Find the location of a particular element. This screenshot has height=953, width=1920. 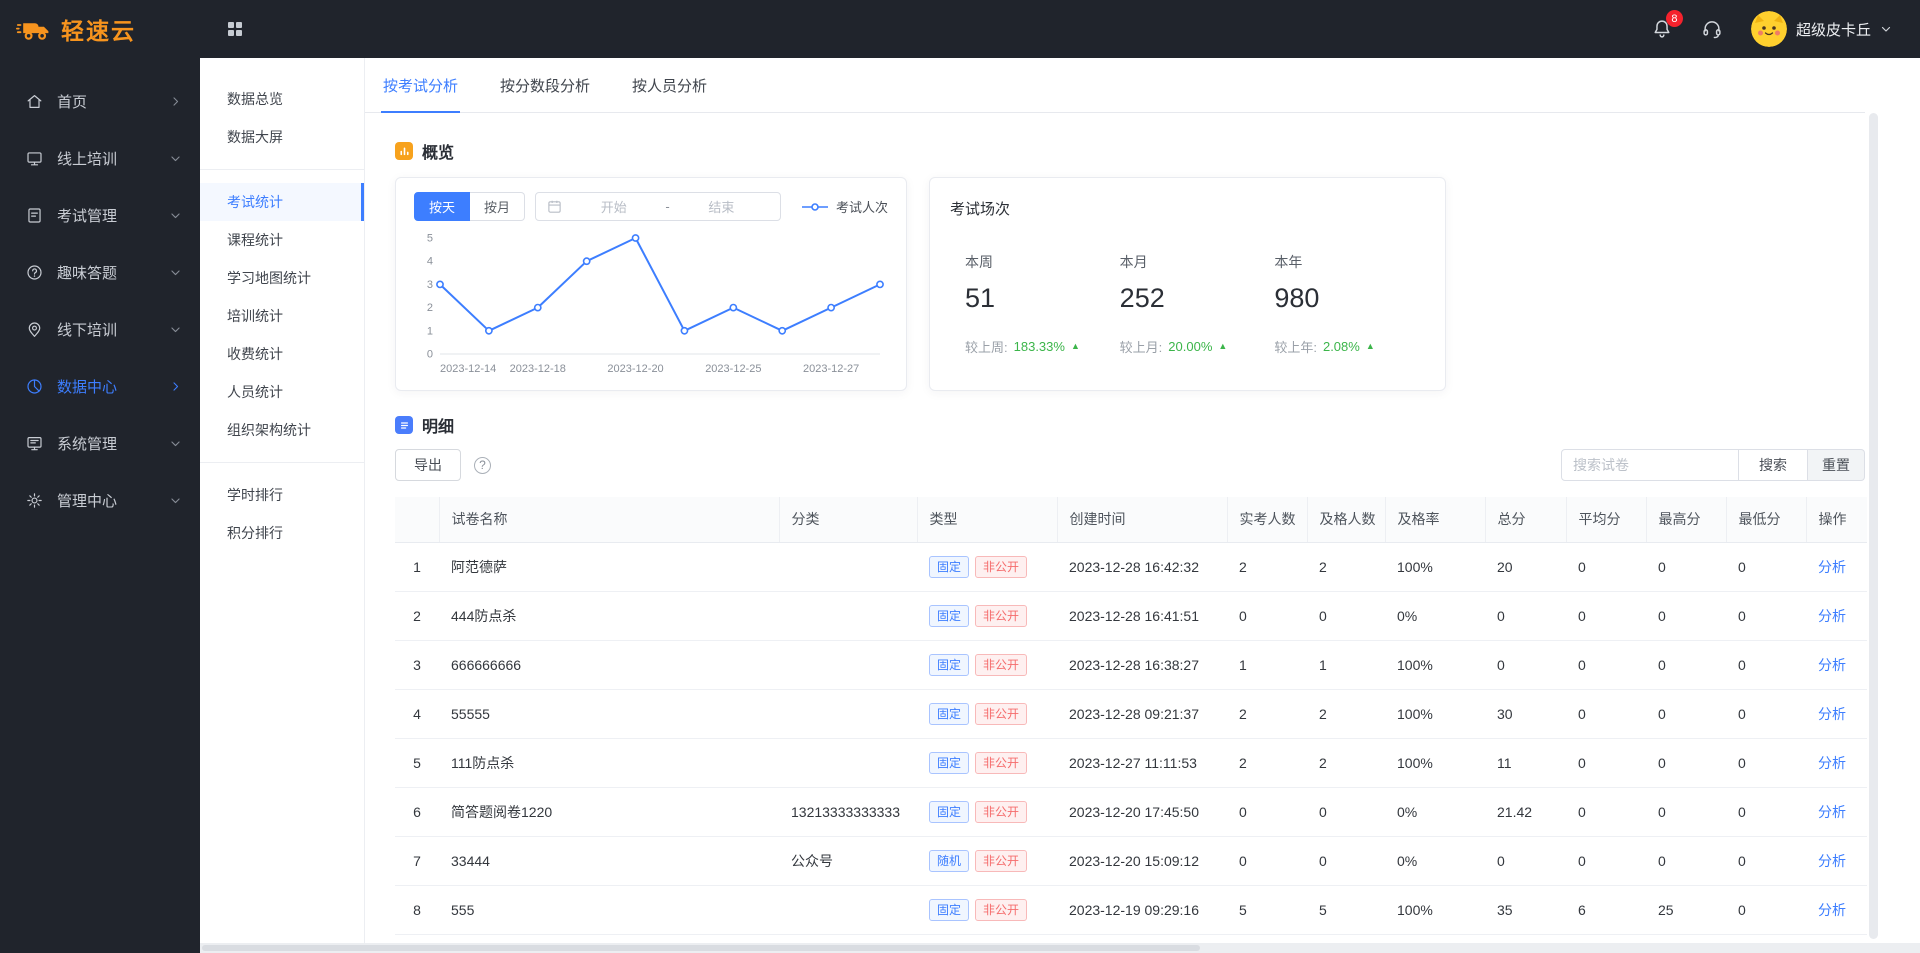

submenu-item-fee-stats: 收费统计 is located at coordinates (282, 354).